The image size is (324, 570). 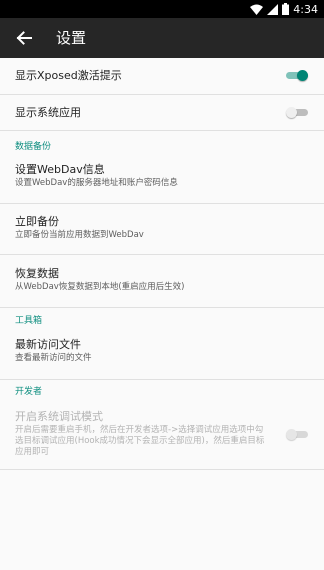 What do you see at coordinates (24, 38) in the screenshot?
I see `back-arrow-icon` at bounding box center [24, 38].